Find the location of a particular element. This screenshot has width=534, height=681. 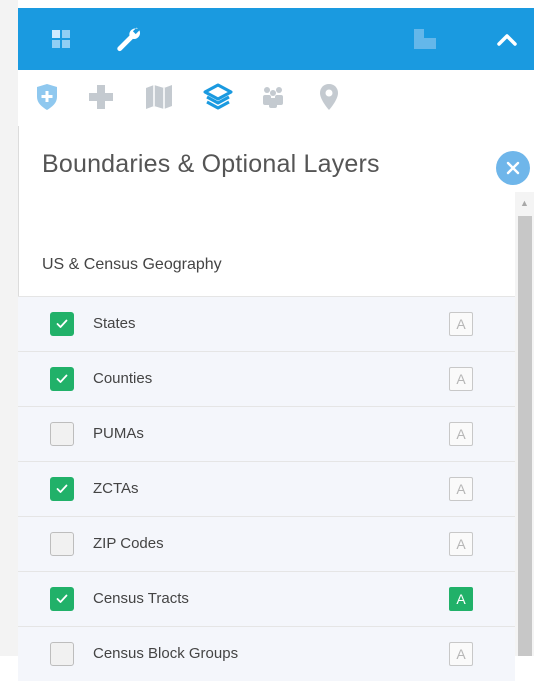

layer-label: ZCTAs is located at coordinates (116, 488).